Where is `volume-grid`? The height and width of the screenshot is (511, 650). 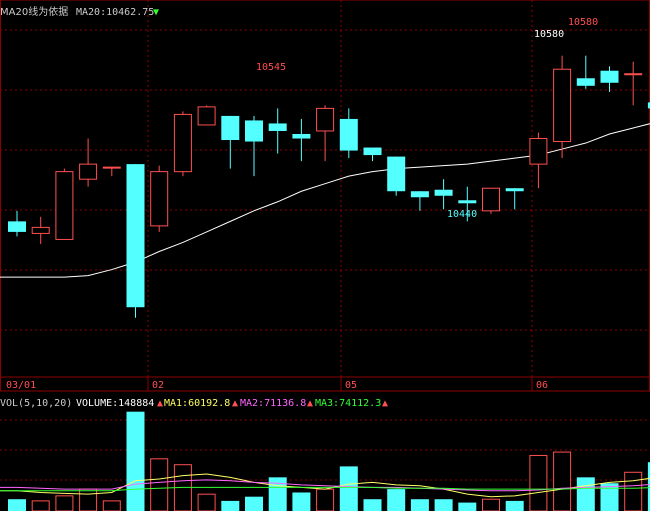 volume-grid is located at coordinates (325, 450).